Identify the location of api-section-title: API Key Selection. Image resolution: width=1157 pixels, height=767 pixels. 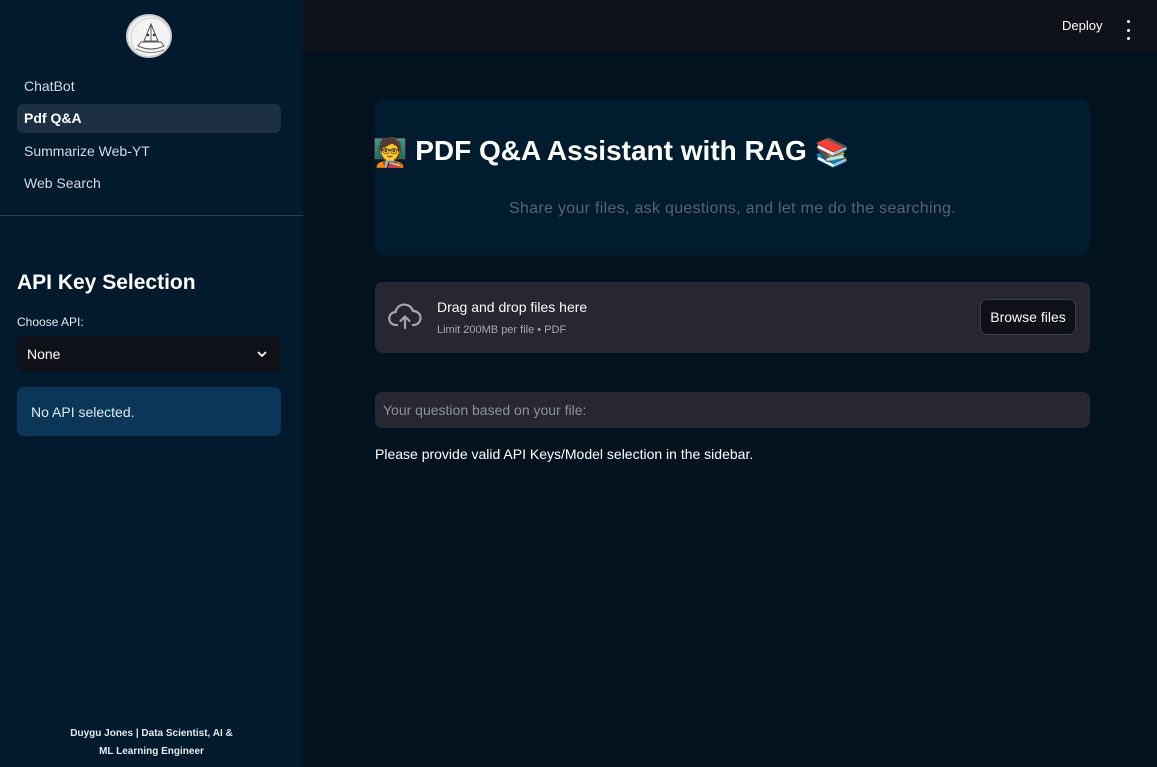
(106, 282).